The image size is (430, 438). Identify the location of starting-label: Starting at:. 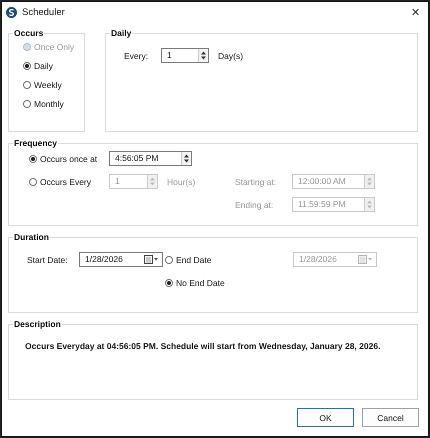
(256, 181).